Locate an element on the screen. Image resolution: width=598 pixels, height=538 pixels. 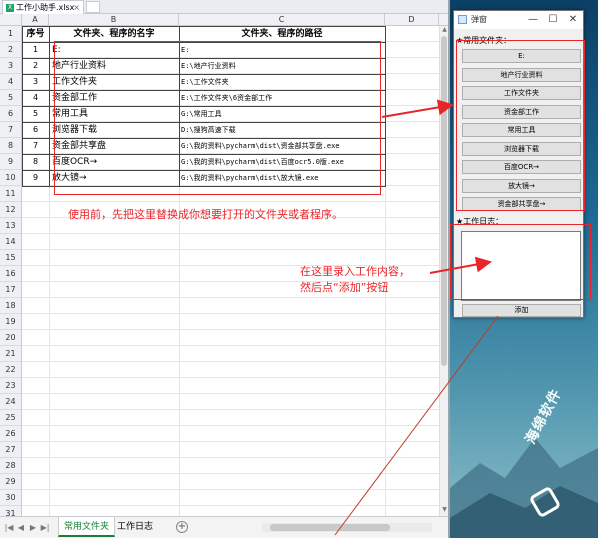
vertical-scrollbar: ▲ ▼ is located at coordinates (443, 271).